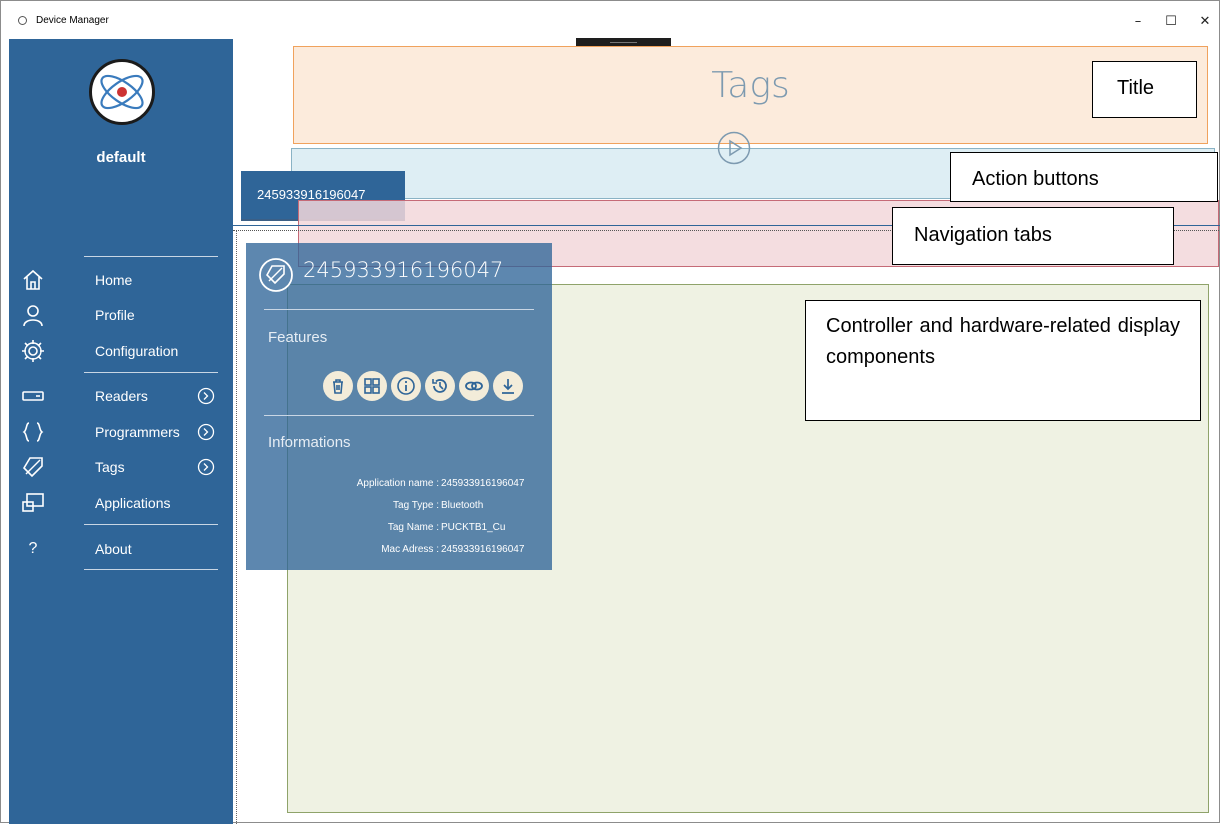 This screenshot has height=824, width=1220. What do you see at coordinates (33, 316) in the screenshot?
I see `person-icon` at bounding box center [33, 316].